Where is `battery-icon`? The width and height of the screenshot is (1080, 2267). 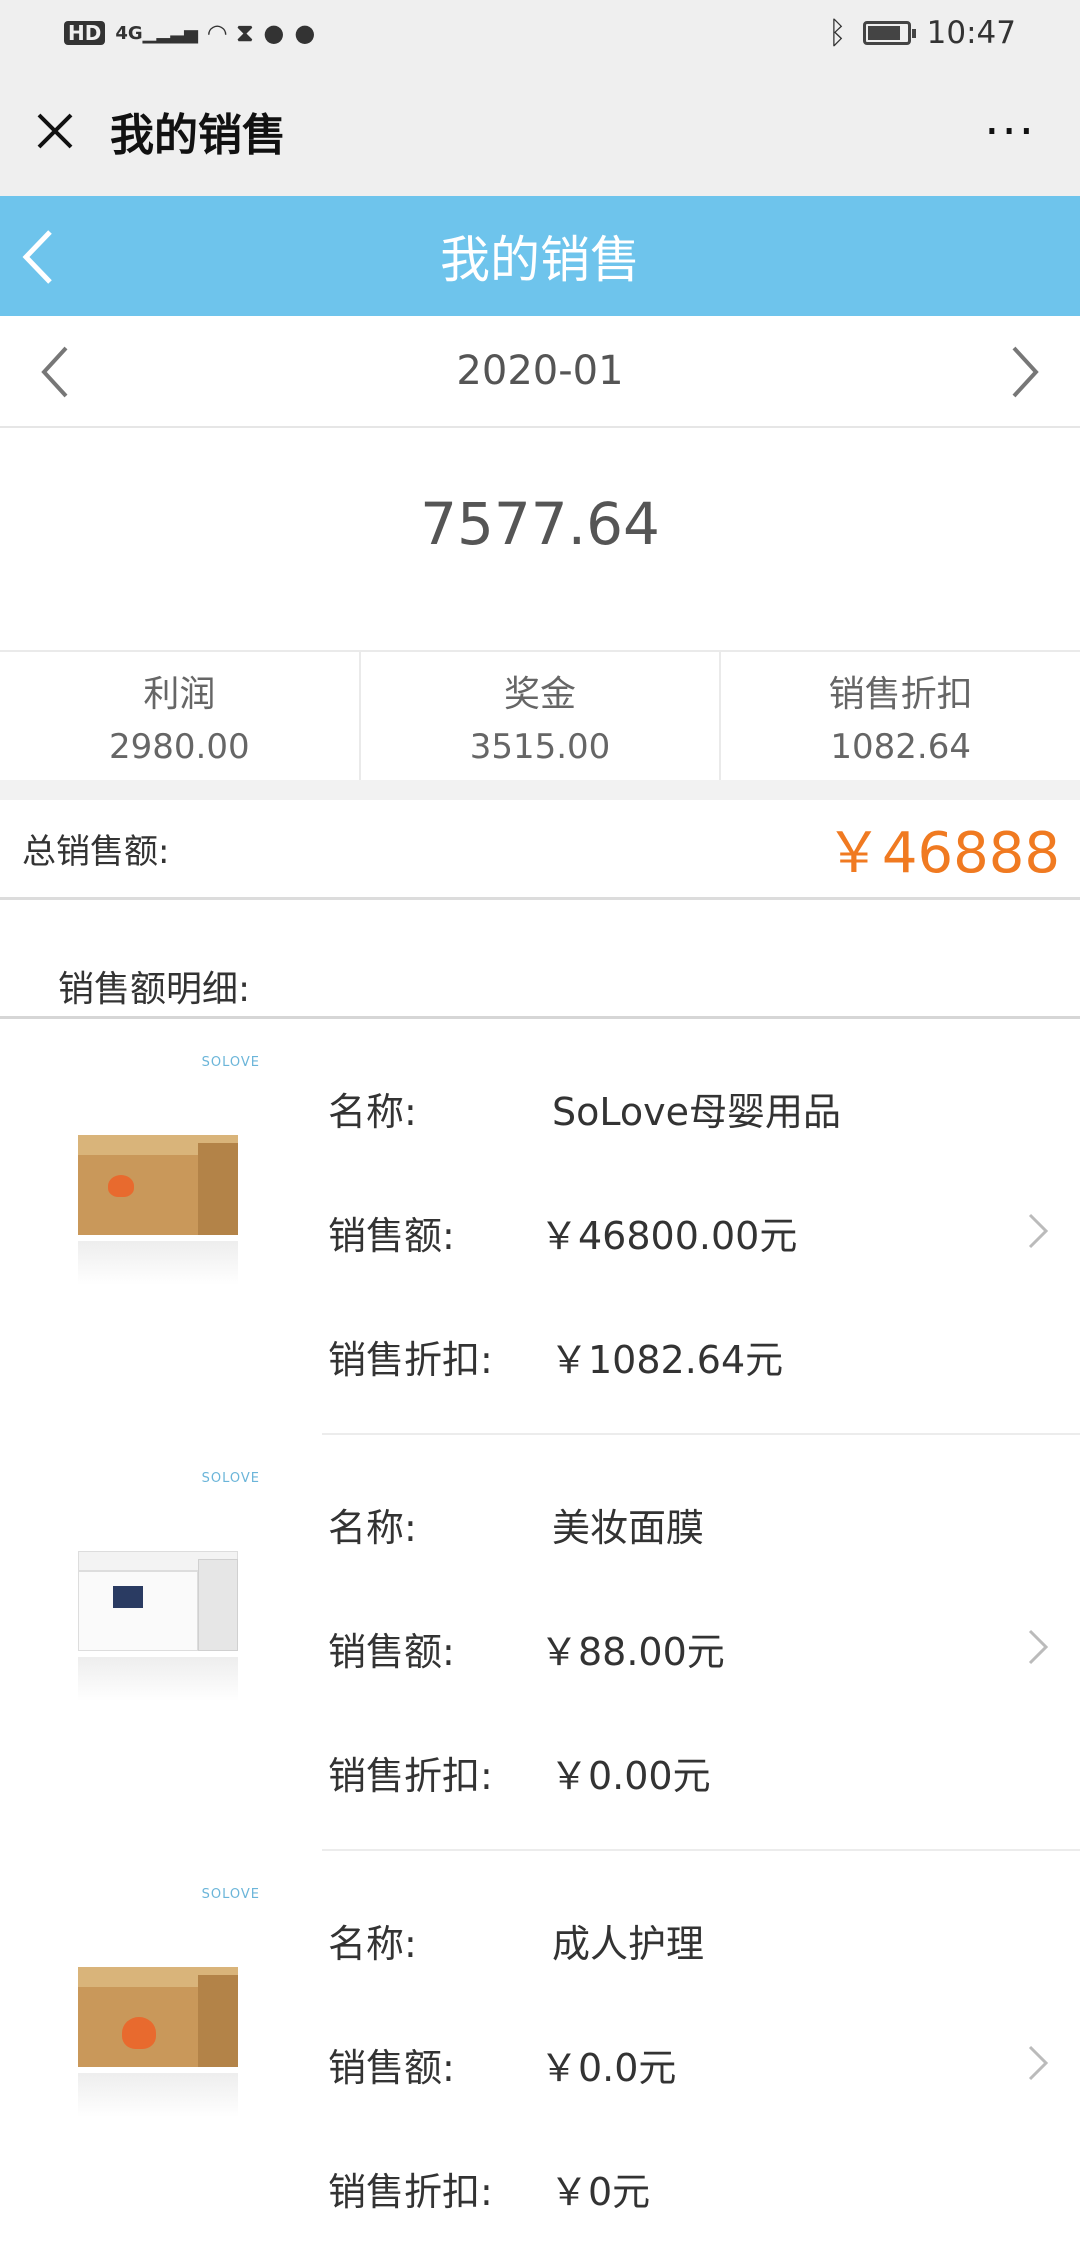
battery-icon is located at coordinates (889, 33).